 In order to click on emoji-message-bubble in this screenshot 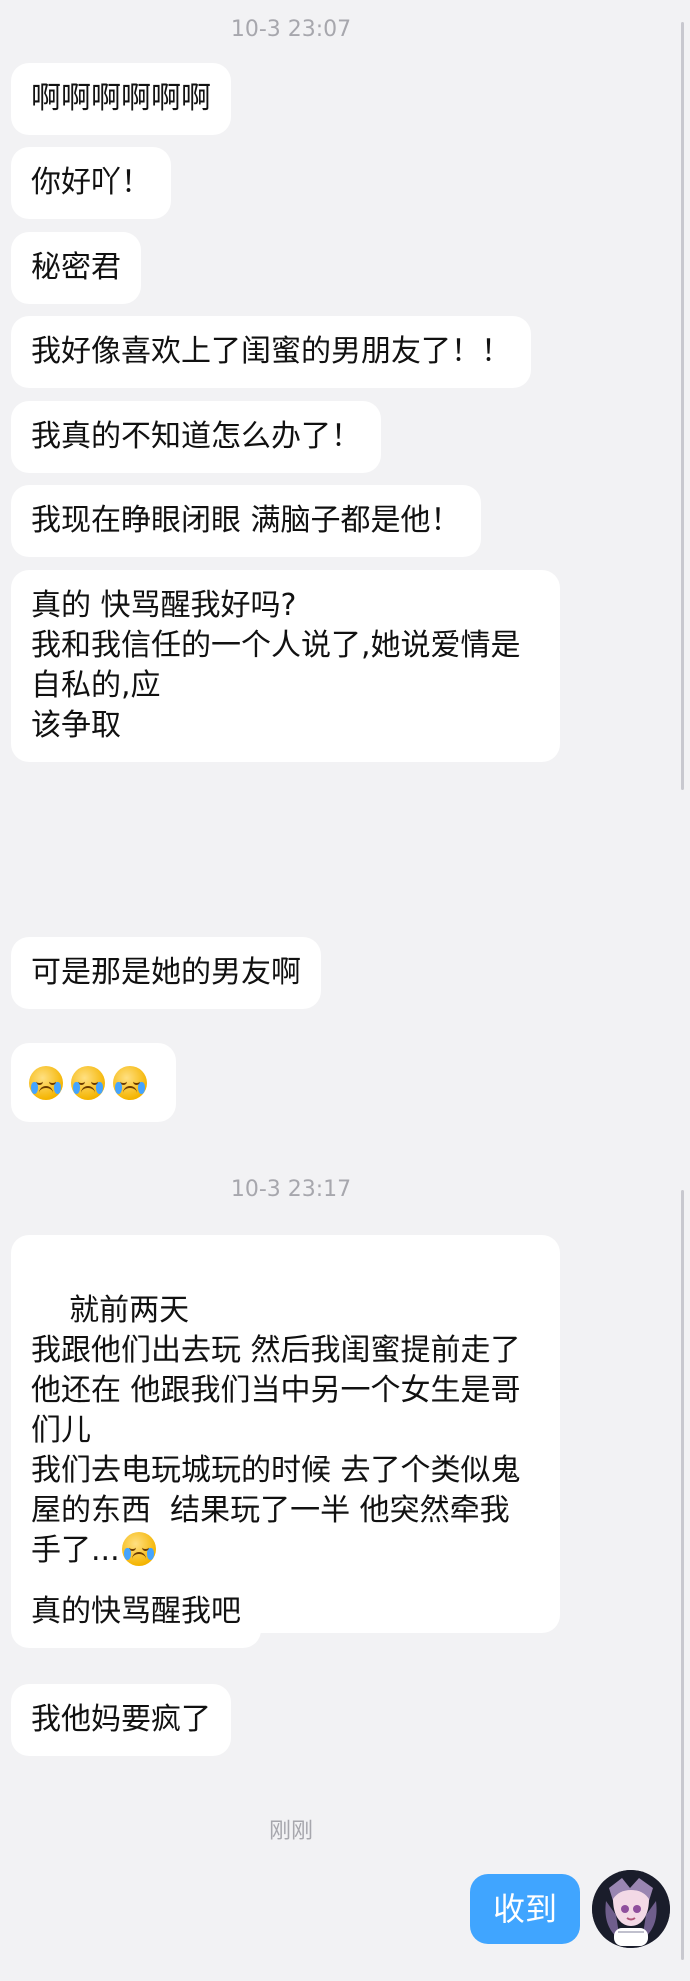, I will do `click(93, 1082)`.